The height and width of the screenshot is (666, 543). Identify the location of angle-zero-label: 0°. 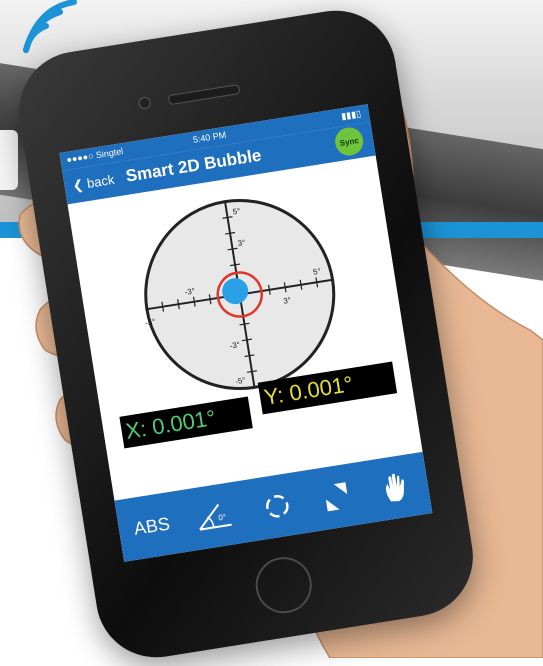
(222, 517).